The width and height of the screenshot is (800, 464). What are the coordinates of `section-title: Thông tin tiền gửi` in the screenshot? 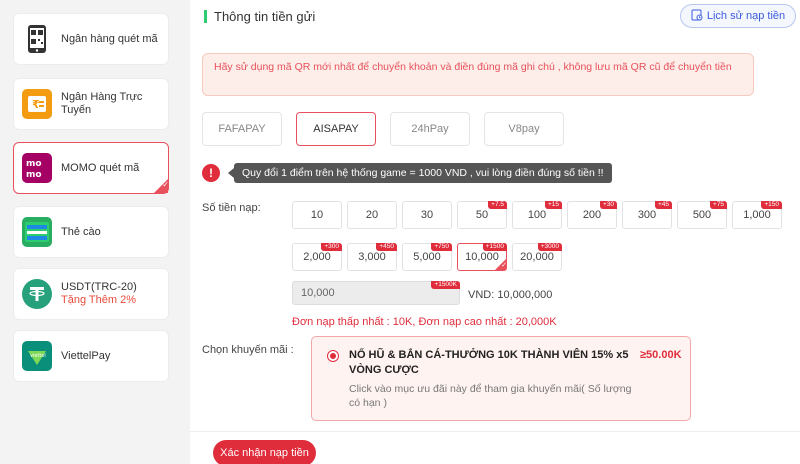 It's located at (259, 16).